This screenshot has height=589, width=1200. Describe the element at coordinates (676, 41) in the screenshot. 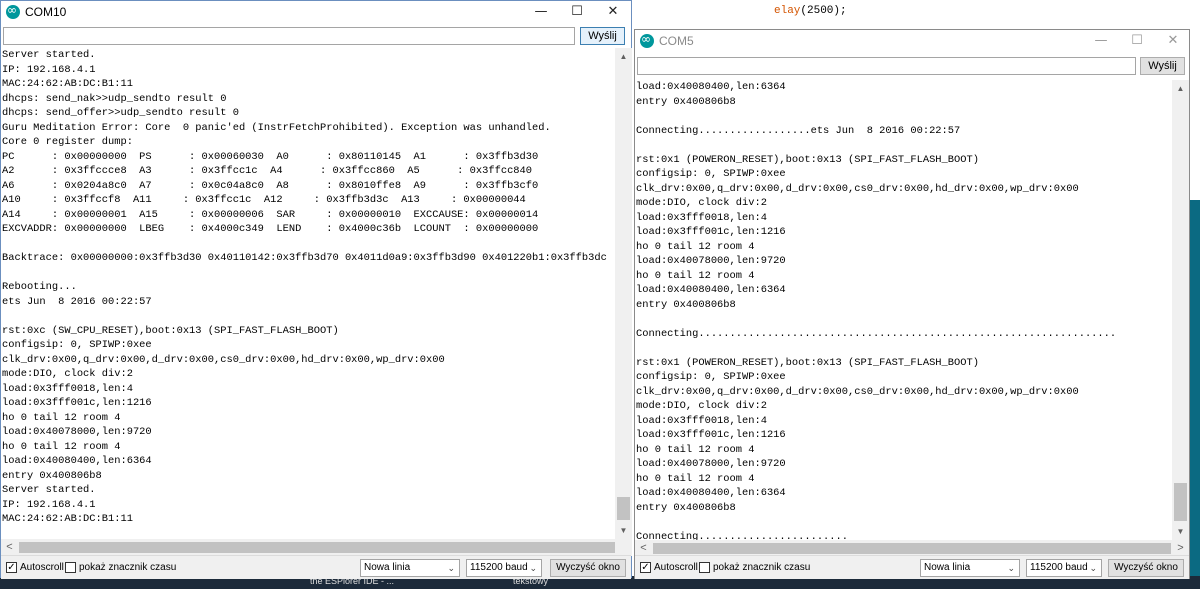

I see `window-title: COM5` at that location.